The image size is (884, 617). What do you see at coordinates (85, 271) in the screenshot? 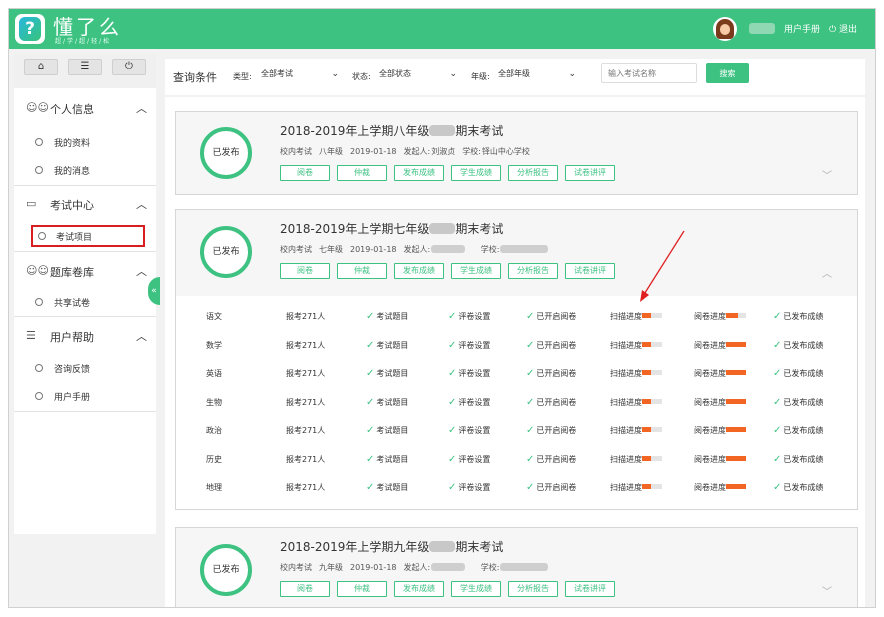
I see `sidebar-section-question-bank: ☺☺ 题库卷库 ︿` at bounding box center [85, 271].